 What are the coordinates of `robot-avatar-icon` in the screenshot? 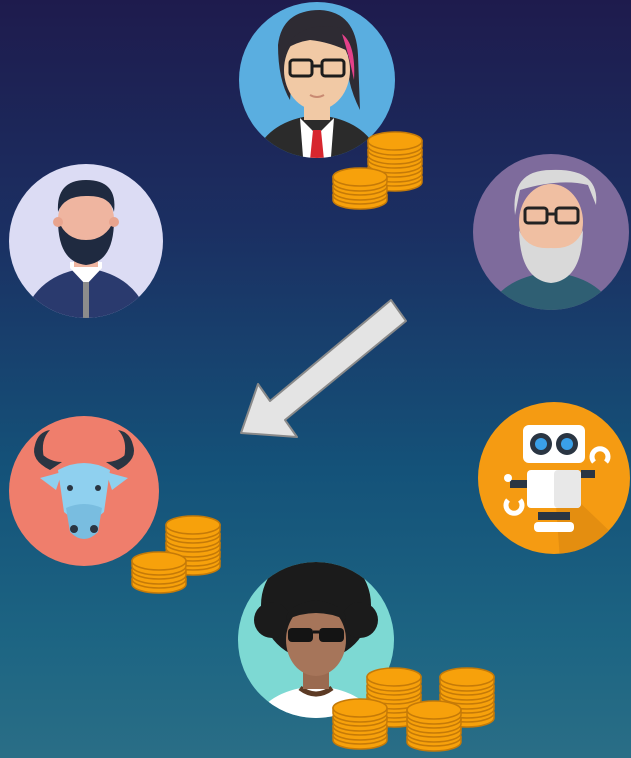 It's located at (554, 478).